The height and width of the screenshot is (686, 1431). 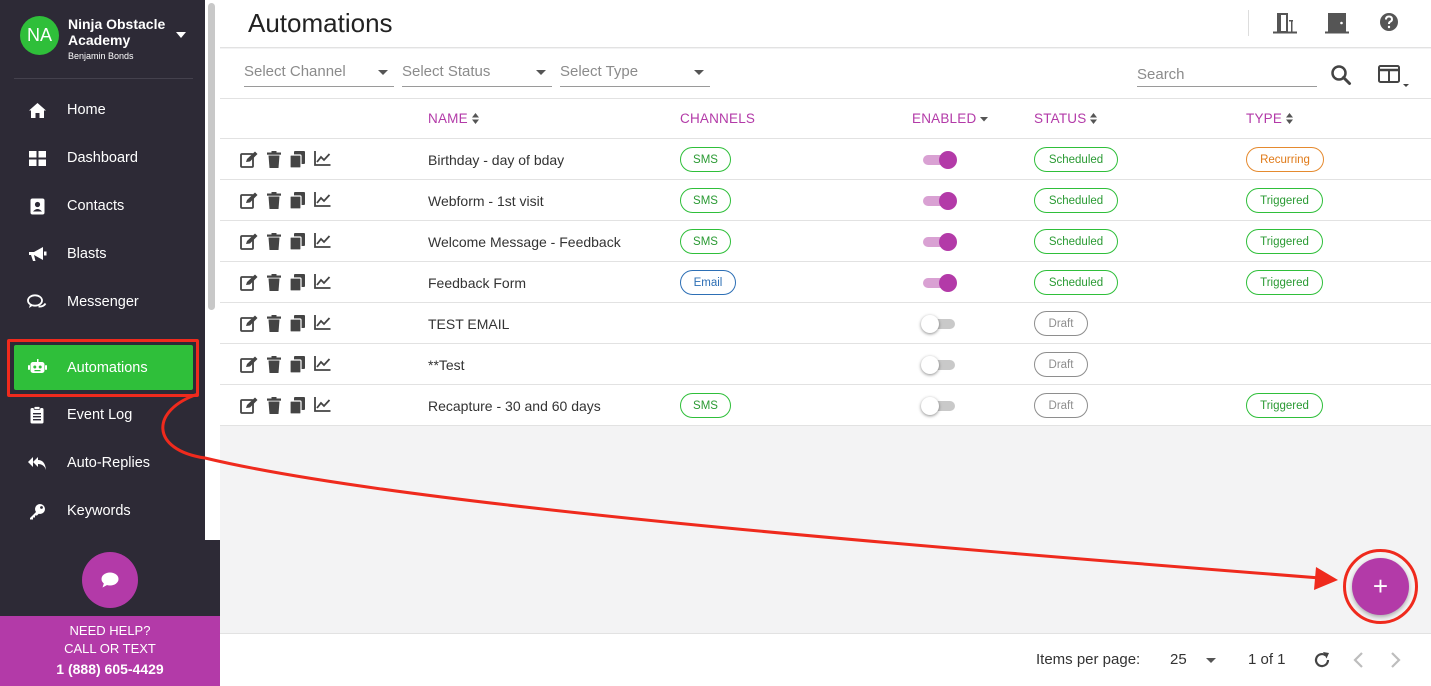 I want to click on status-select: Select Status, so click(x=477, y=75).